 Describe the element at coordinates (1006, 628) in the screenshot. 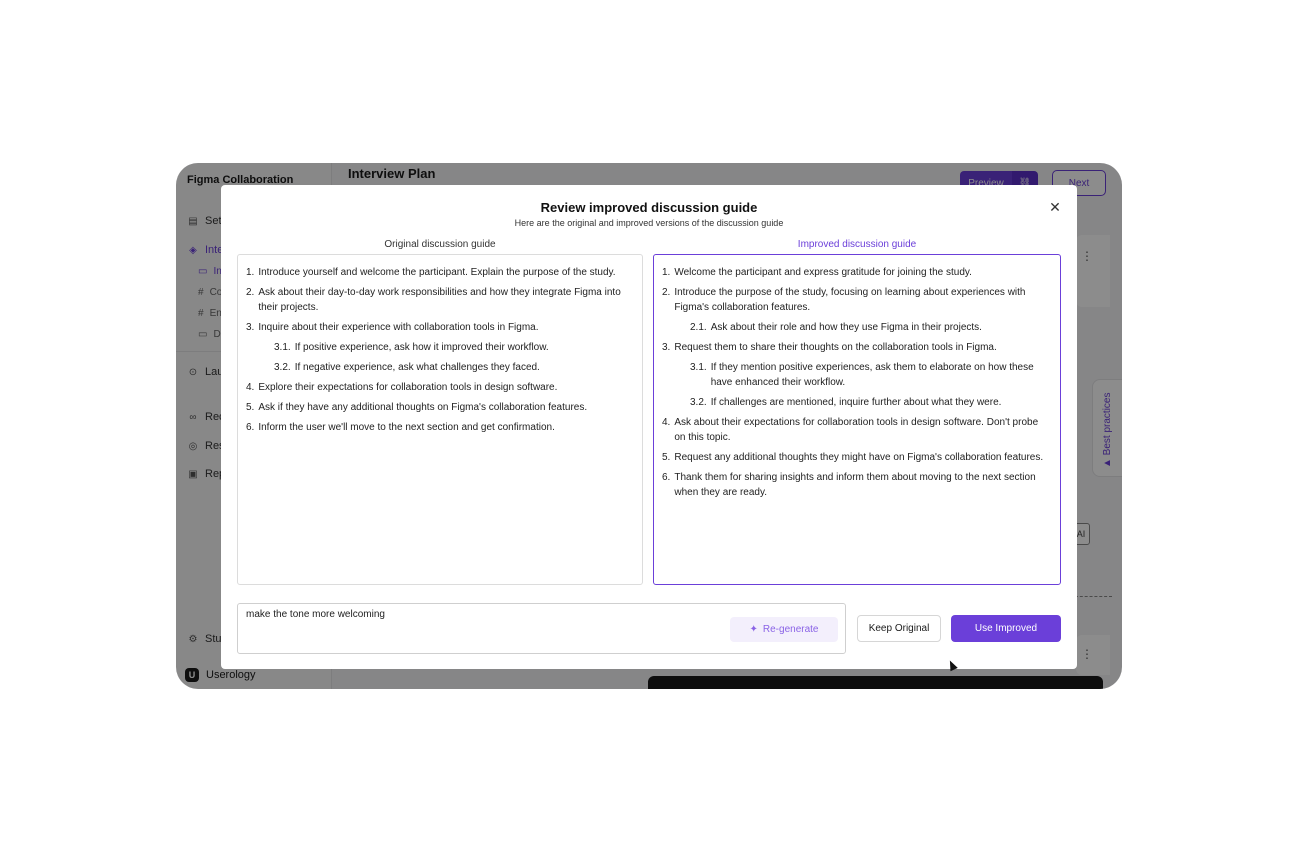

I see `use-improved-button: Use Improved` at that location.